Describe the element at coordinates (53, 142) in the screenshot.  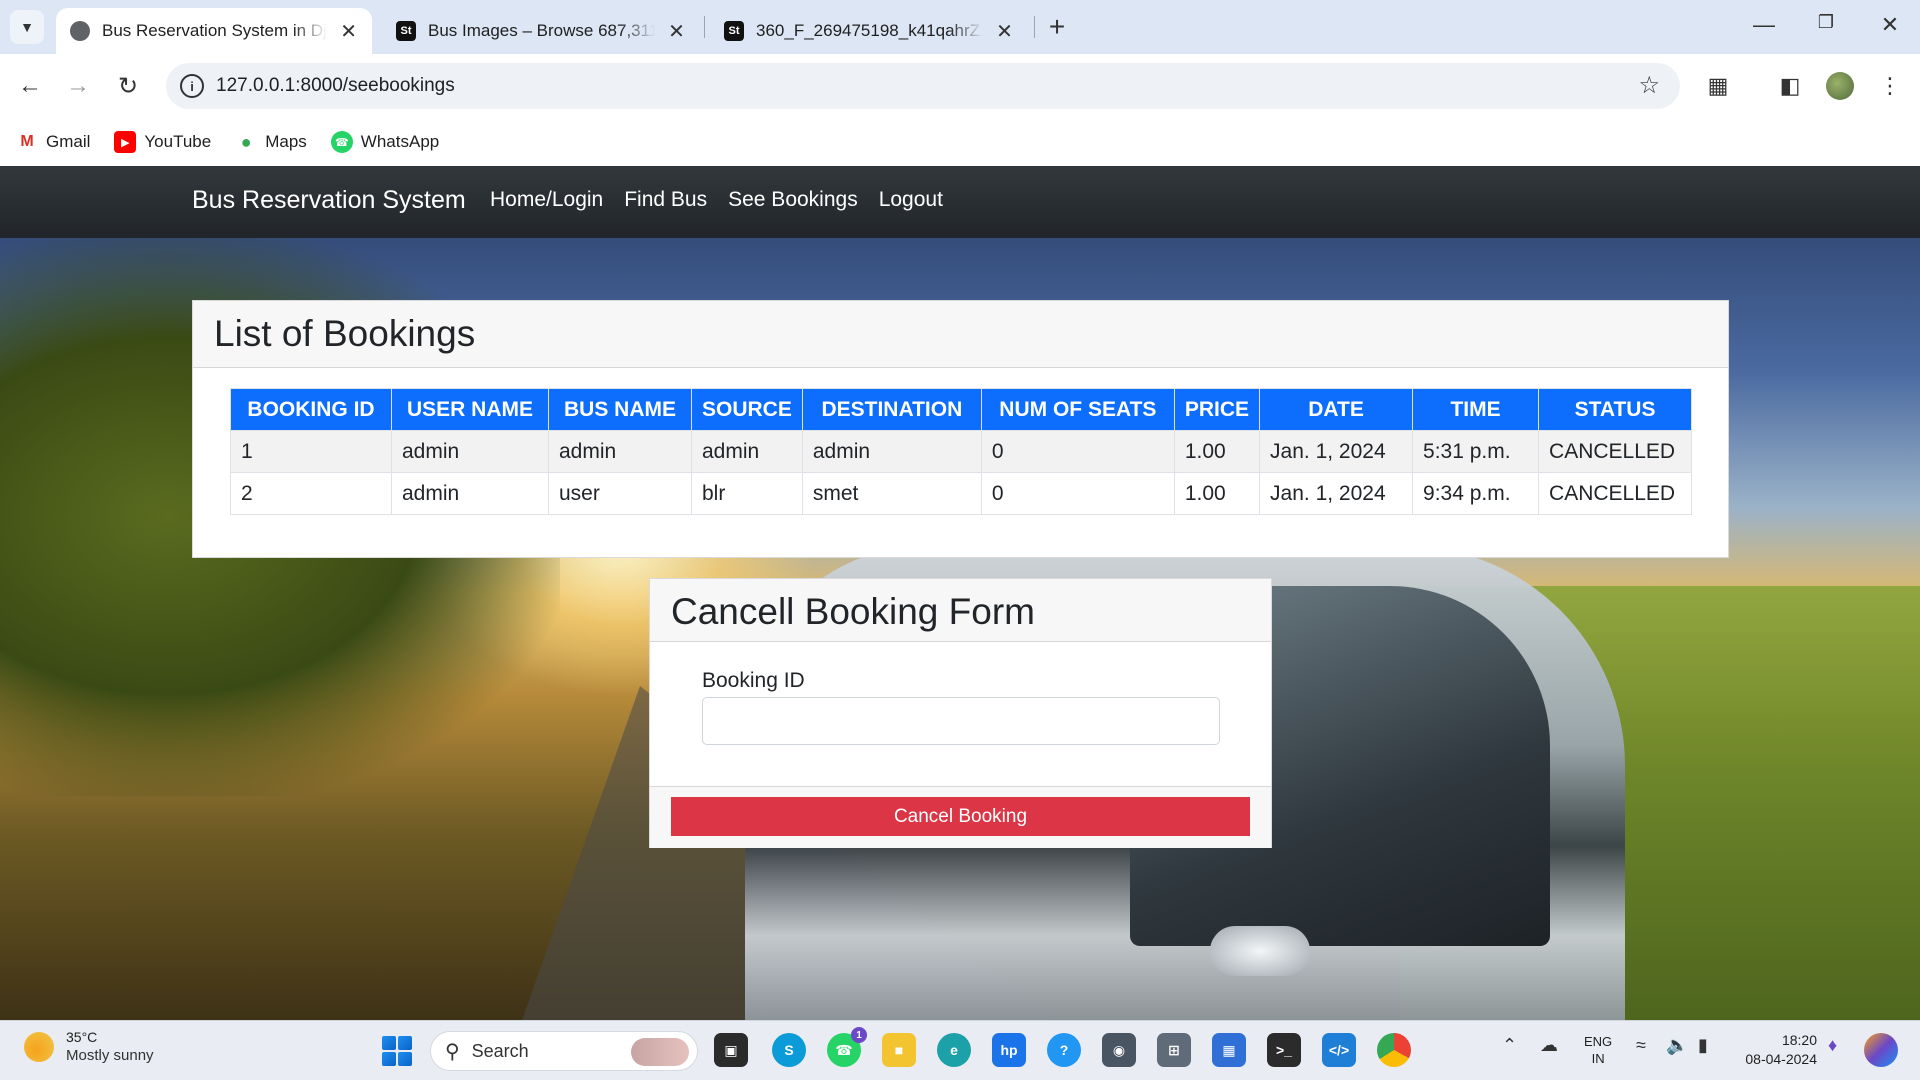
I see `bookmark-gmail: M Gmail` at that location.